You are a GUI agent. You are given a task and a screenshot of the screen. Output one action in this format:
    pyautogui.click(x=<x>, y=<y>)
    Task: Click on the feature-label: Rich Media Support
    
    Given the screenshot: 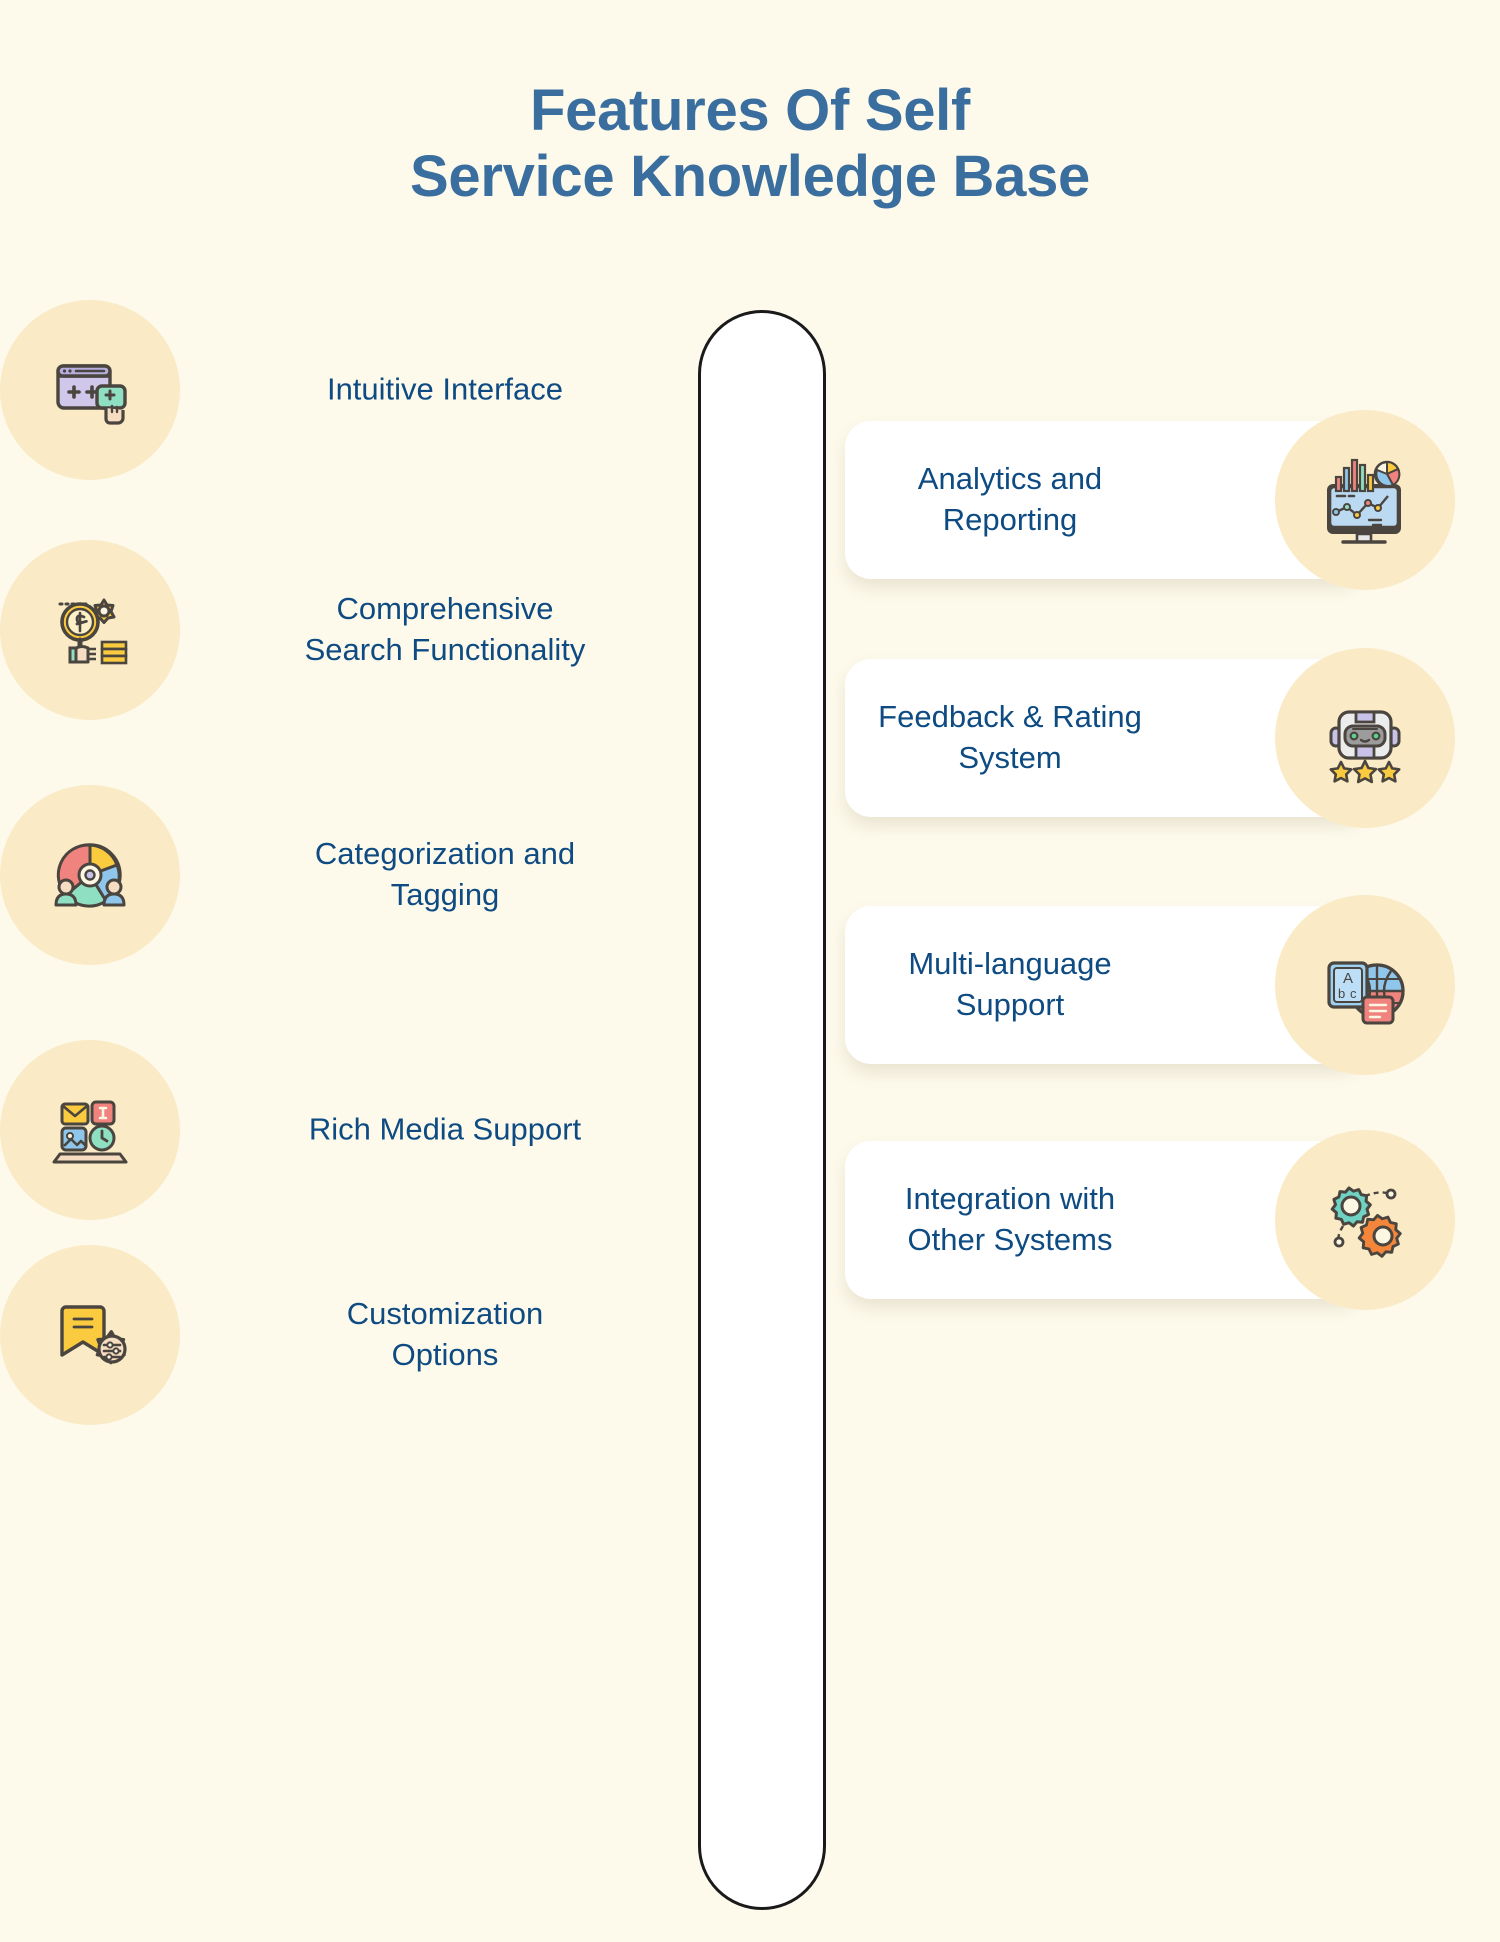 What is the action you would take?
    pyautogui.click(x=445, y=1129)
    